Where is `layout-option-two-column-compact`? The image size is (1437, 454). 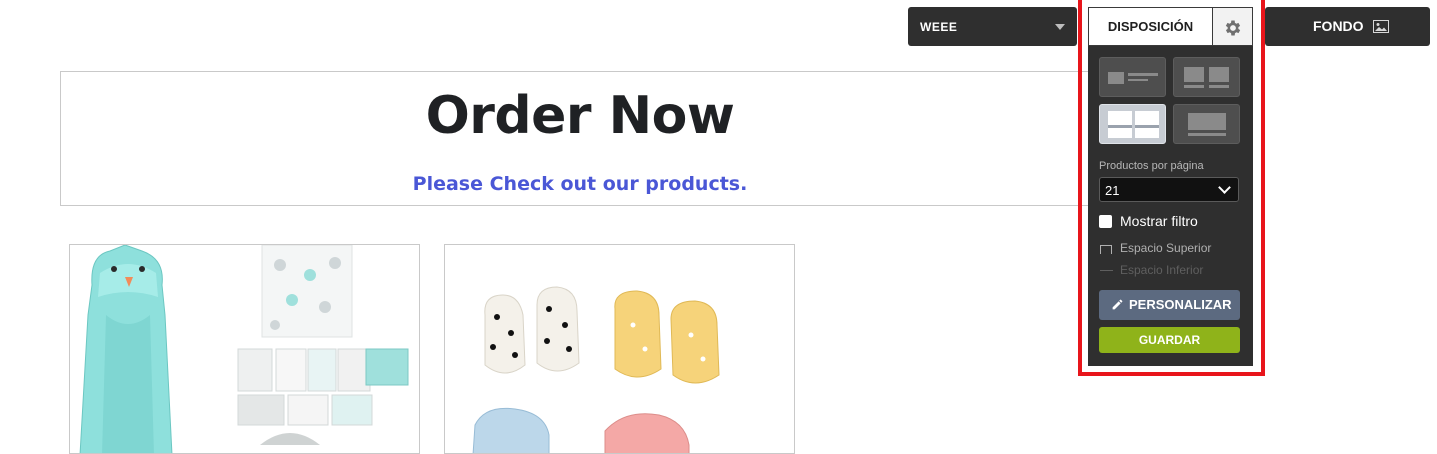 layout-option-two-column-compact is located at coordinates (1206, 77).